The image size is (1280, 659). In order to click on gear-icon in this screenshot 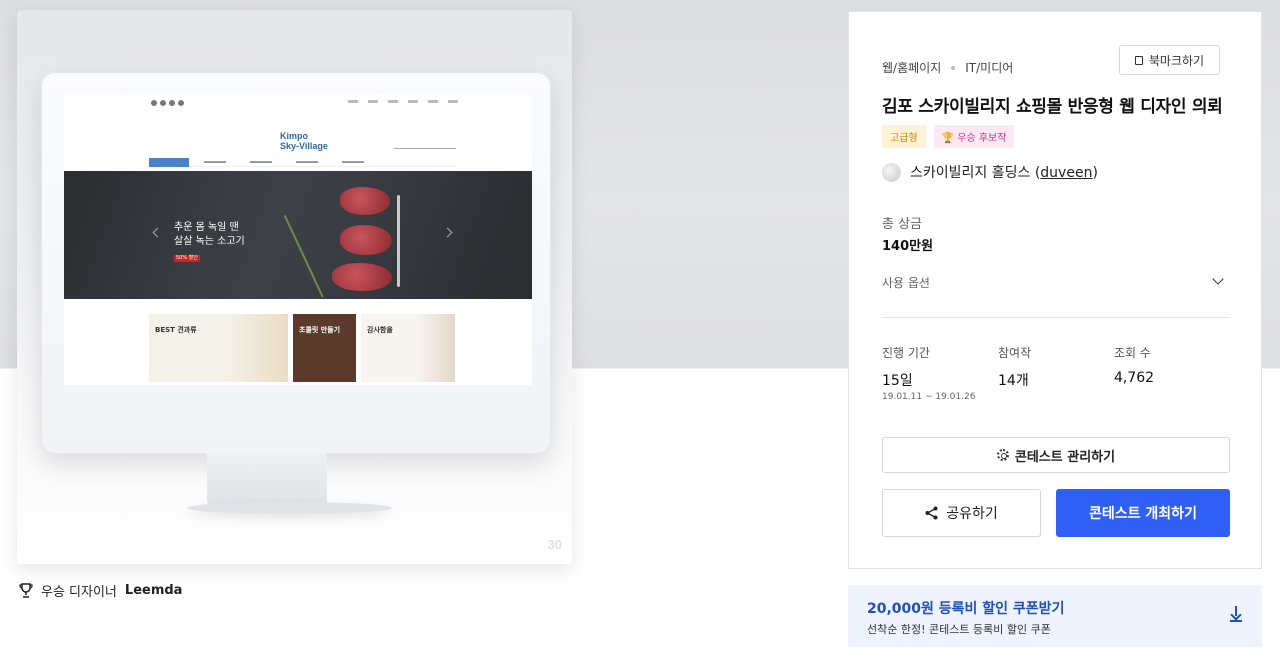, I will do `click(1002, 455)`.